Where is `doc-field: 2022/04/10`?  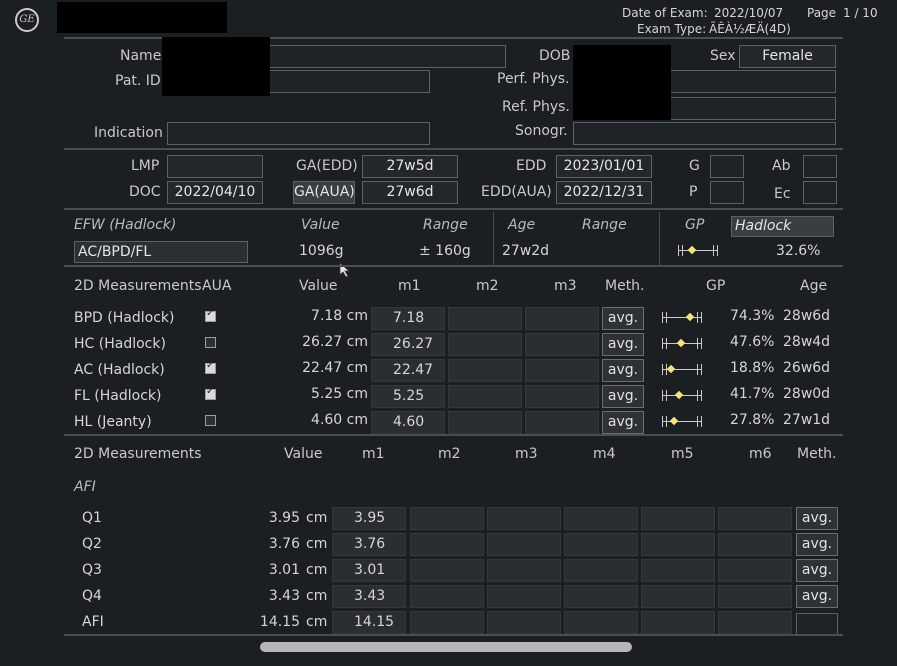 doc-field: 2022/04/10 is located at coordinates (215, 192).